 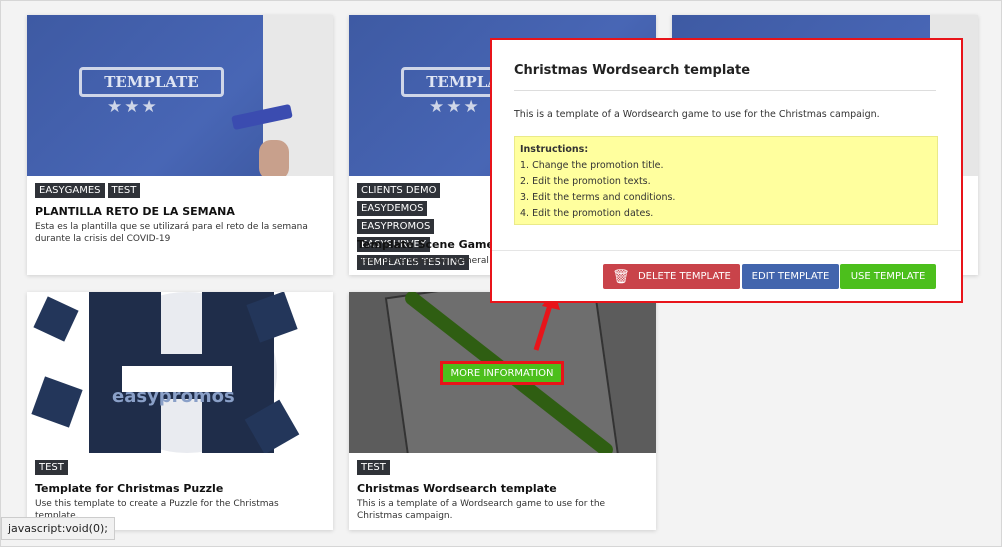 I want to click on hand-image, so click(x=274, y=158).